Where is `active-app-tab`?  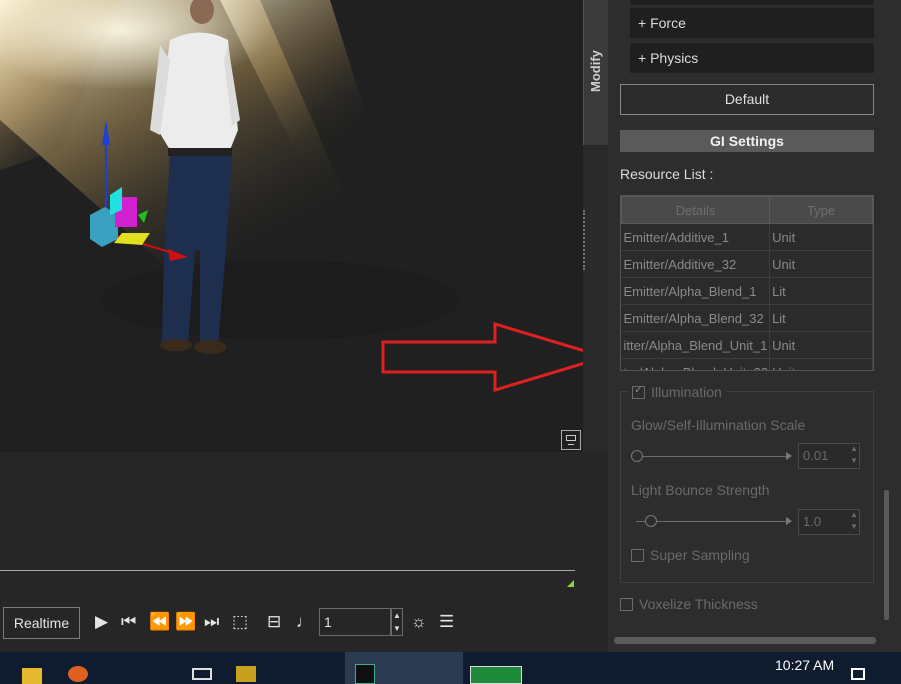
active-app-tab is located at coordinates (404, 668).